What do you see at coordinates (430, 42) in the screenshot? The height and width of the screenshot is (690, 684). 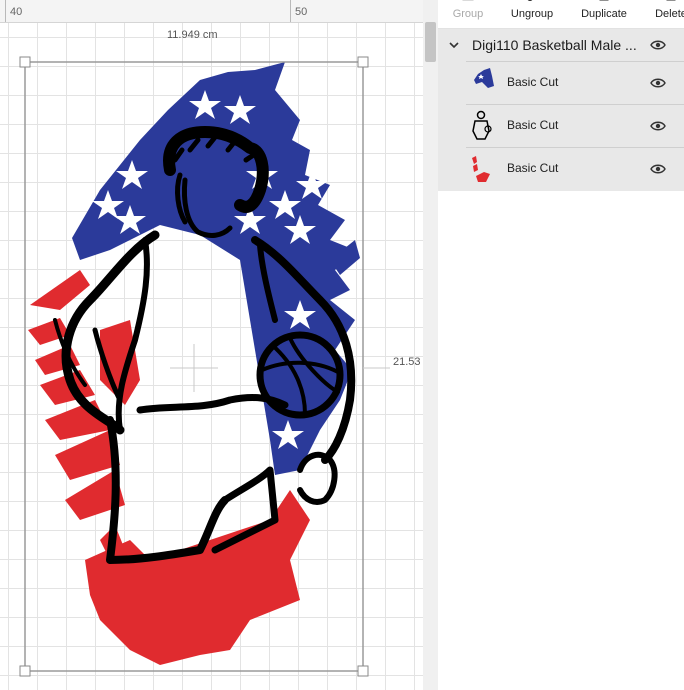 I see `scrollbar-thumb` at bounding box center [430, 42].